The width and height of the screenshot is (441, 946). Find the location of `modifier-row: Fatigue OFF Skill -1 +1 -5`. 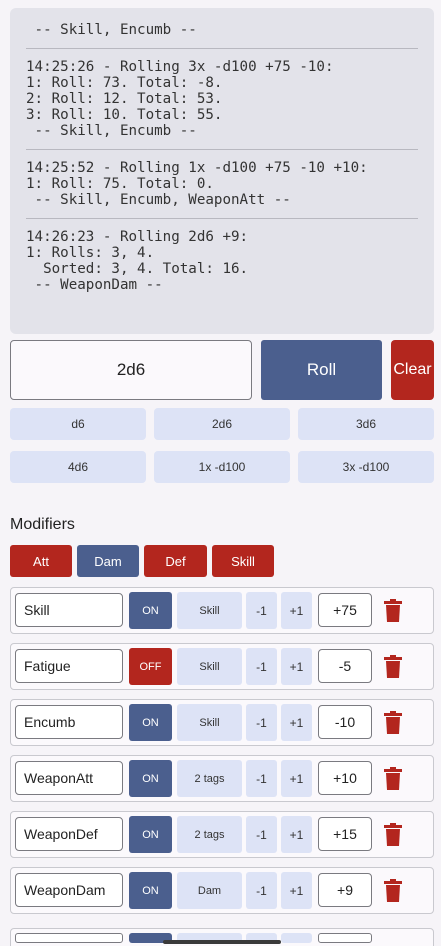

modifier-row: Fatigue OFF Skill -1 +1 -5 is located at coordinates (222, 666).